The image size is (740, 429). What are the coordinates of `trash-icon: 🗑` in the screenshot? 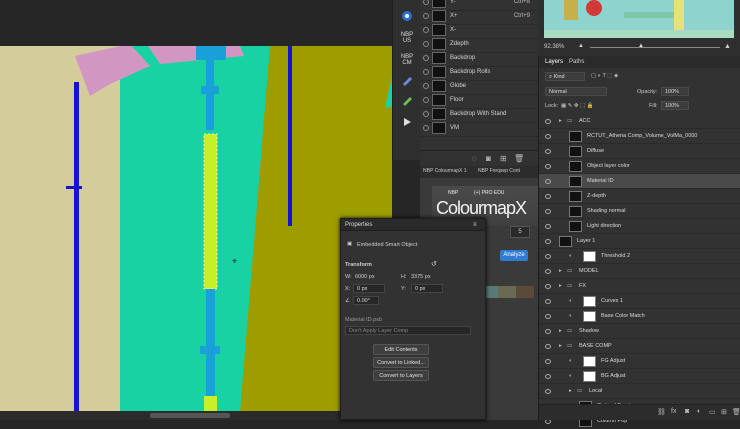 It's located at (519, 158).